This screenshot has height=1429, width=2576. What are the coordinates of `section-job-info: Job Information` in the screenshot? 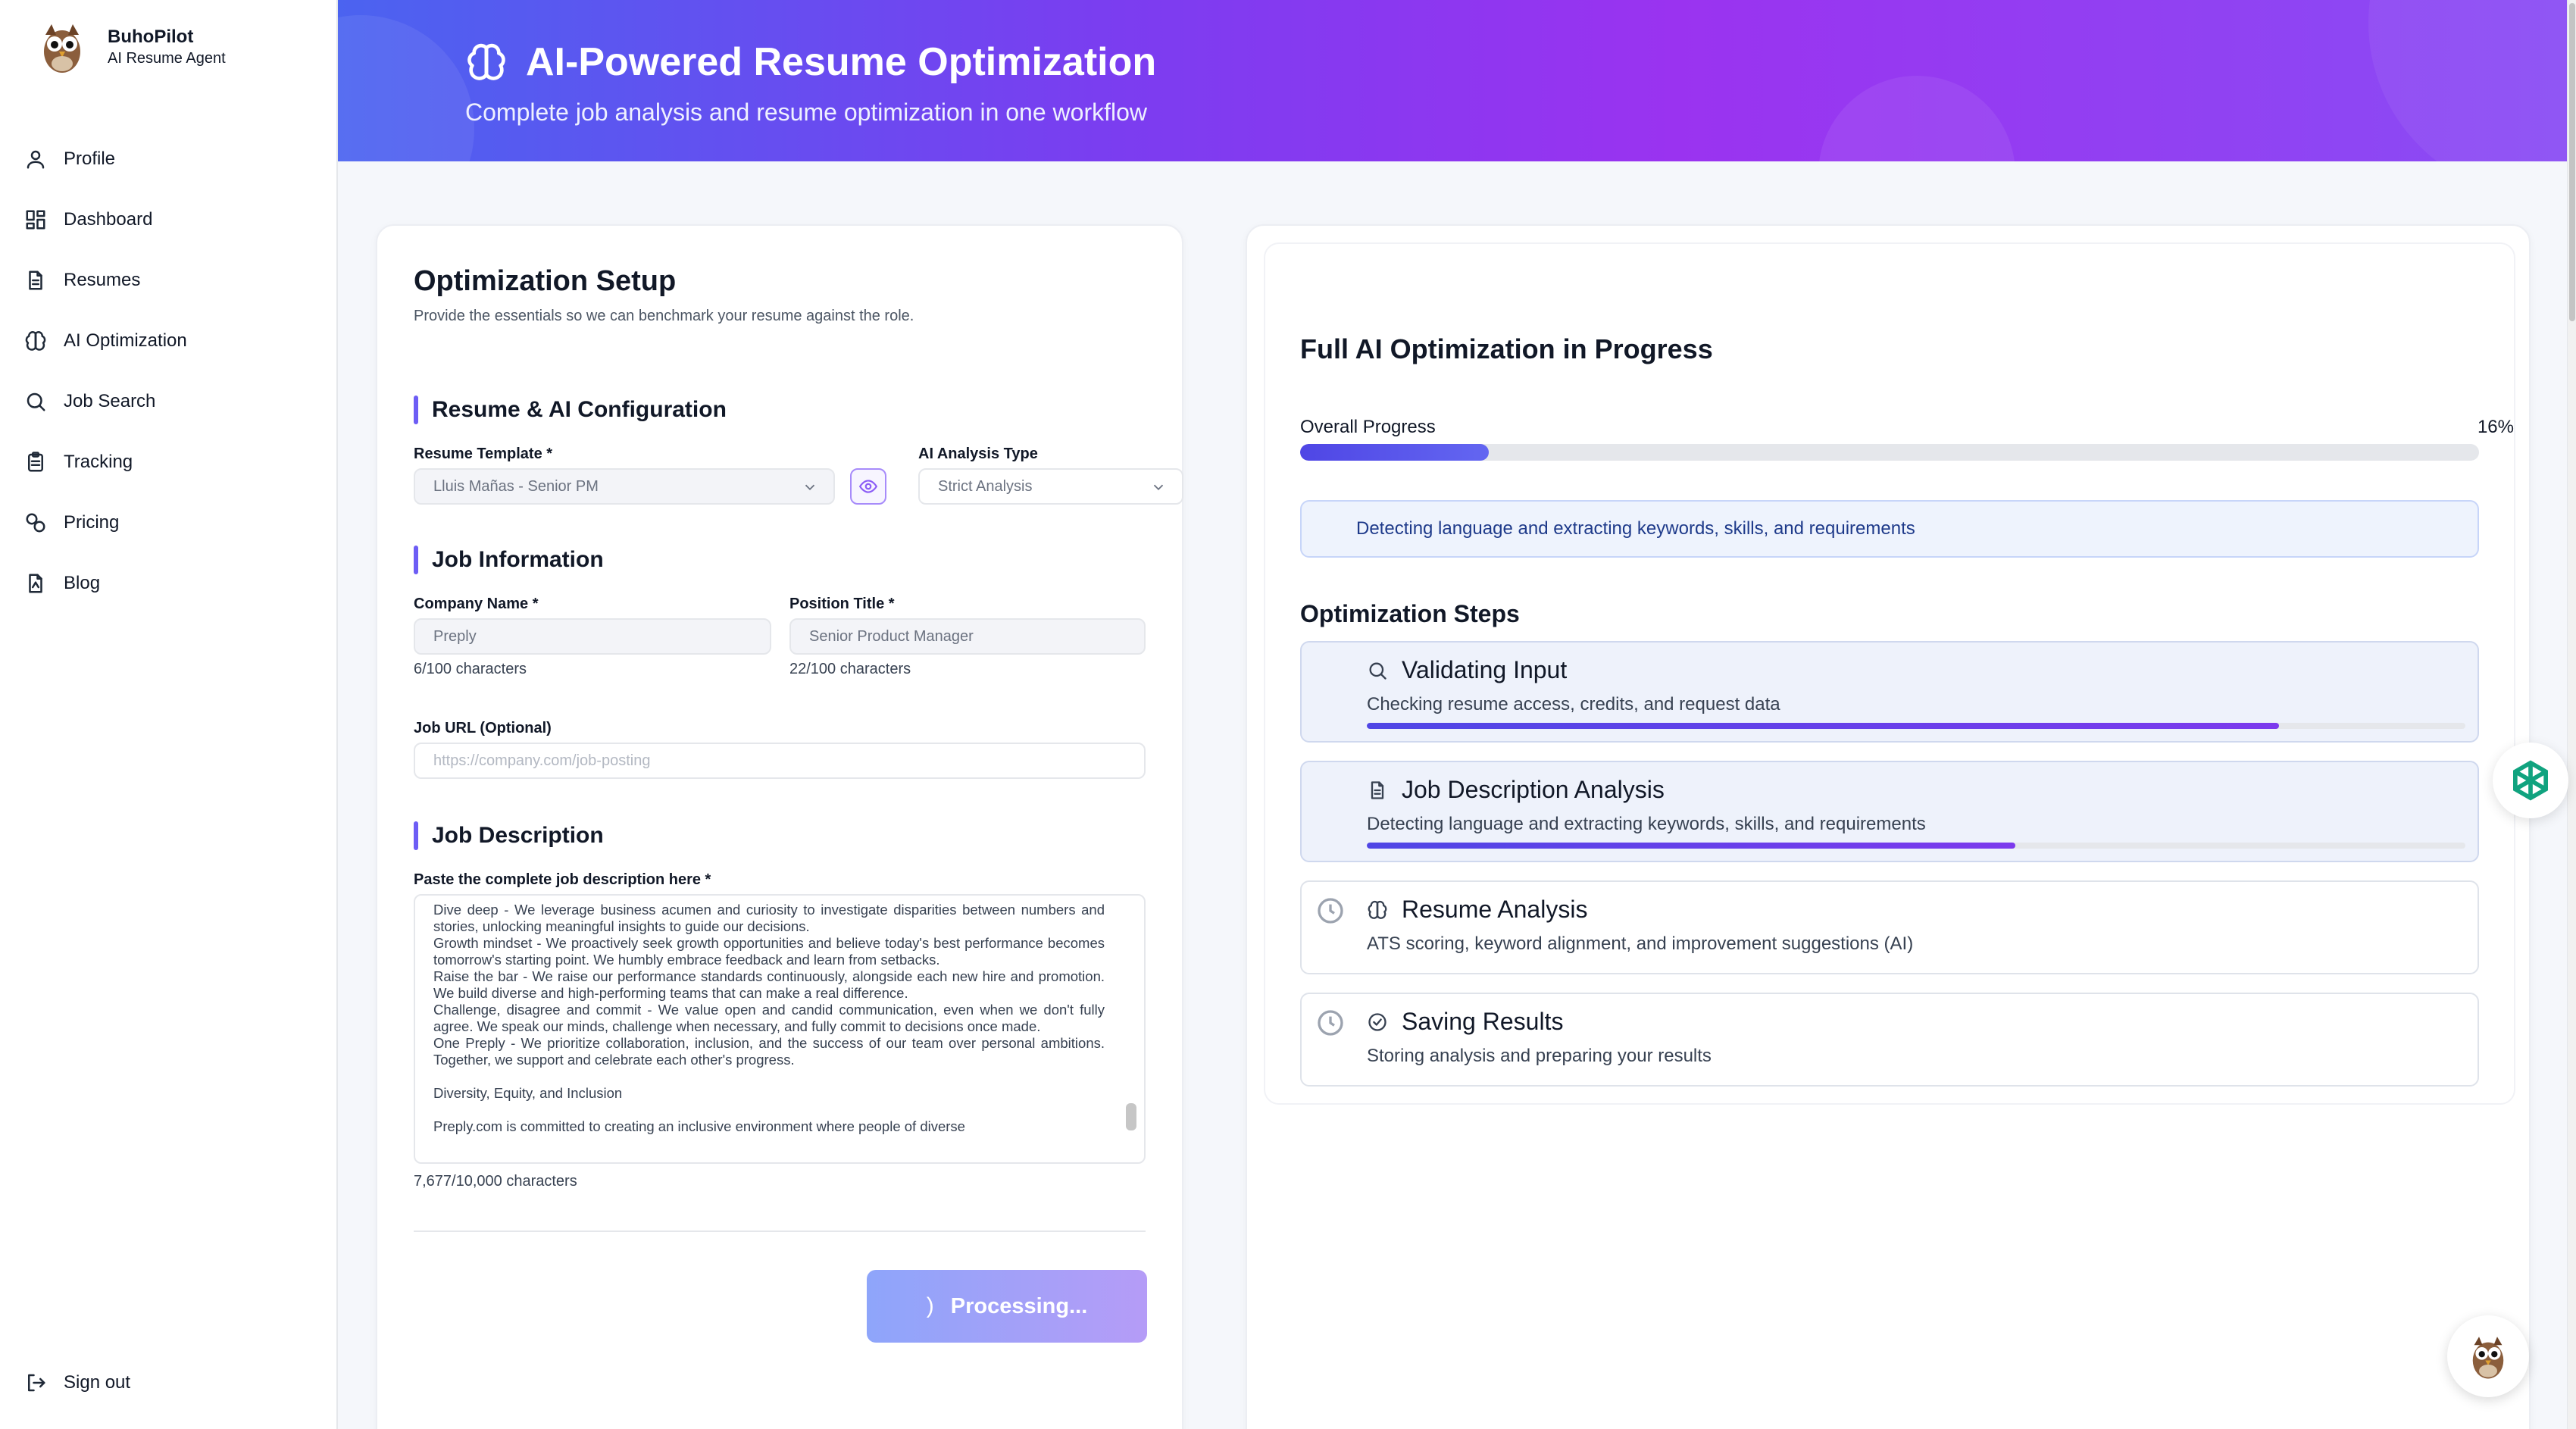 It's located at (509, 560).